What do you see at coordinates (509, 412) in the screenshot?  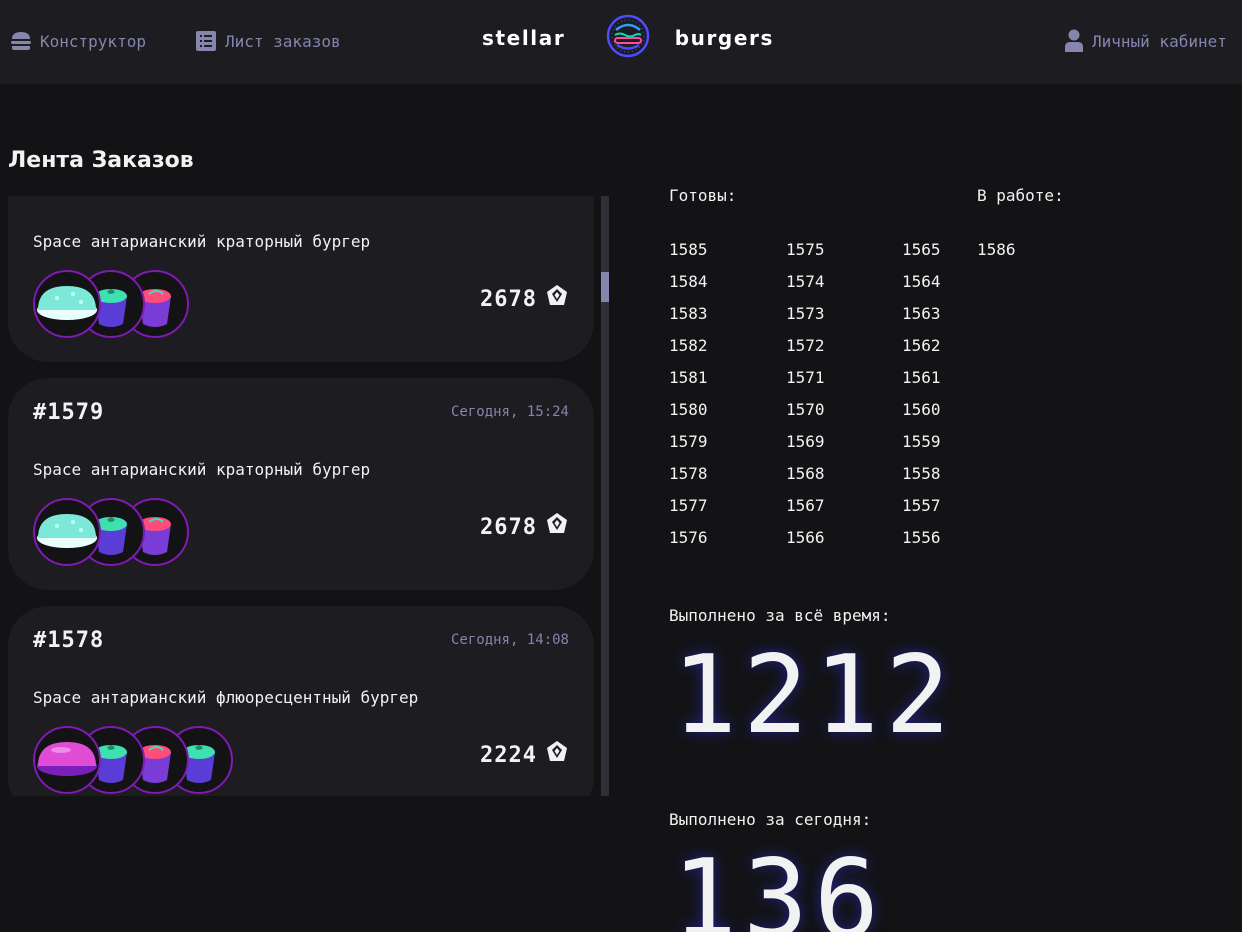 I see `order-date: Сегодня, 15:24` at bounding box center [509, 412].